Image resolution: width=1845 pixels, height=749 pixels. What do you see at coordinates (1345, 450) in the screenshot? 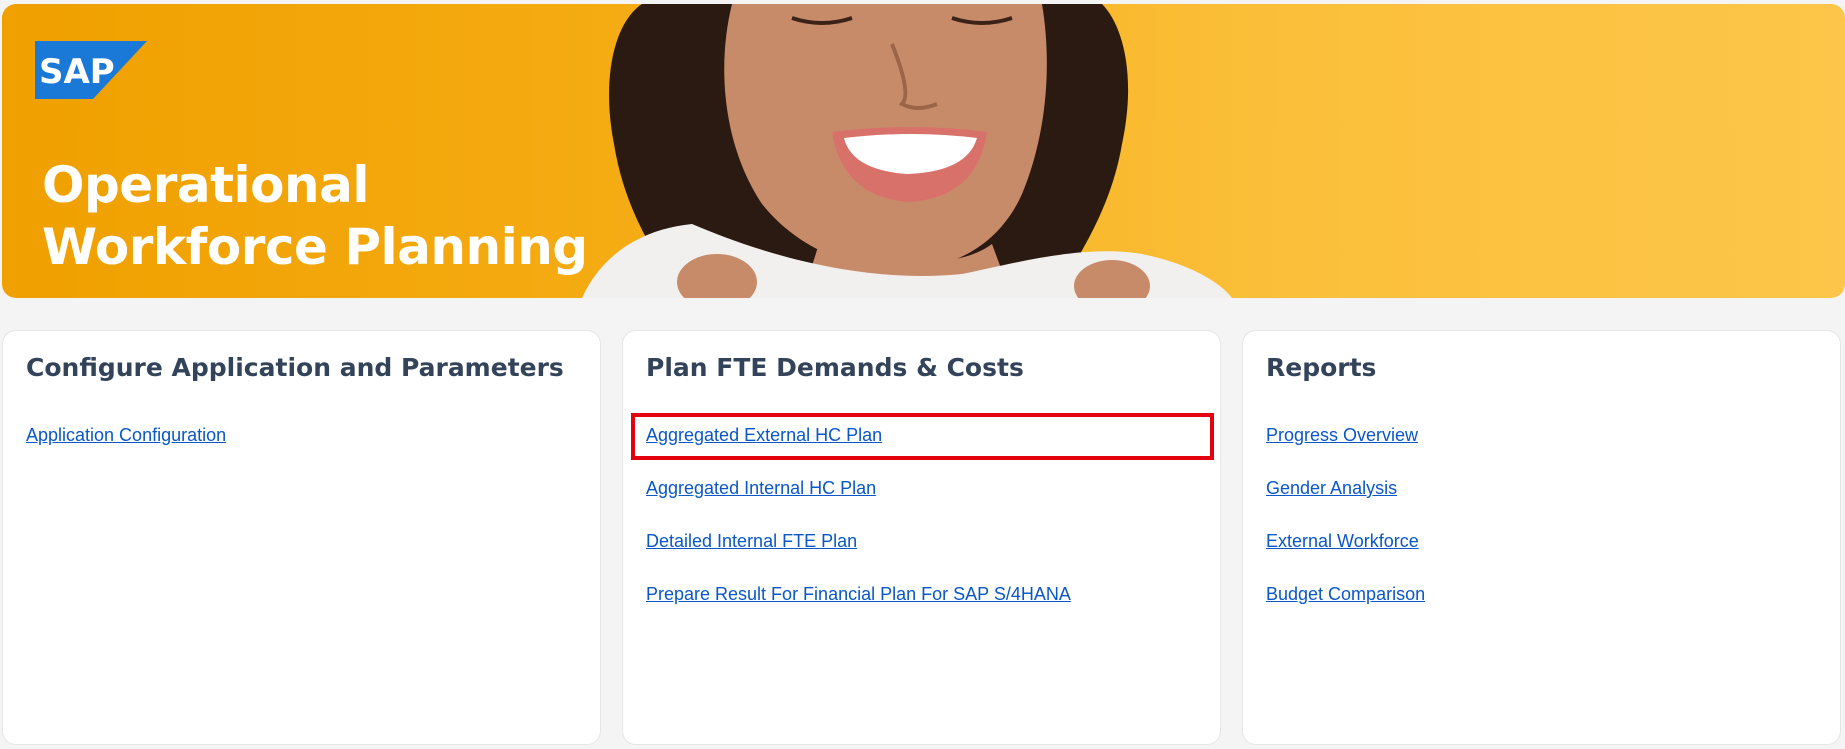
I see `list-item: Progress Overview` at bounding box center [1345, 450].